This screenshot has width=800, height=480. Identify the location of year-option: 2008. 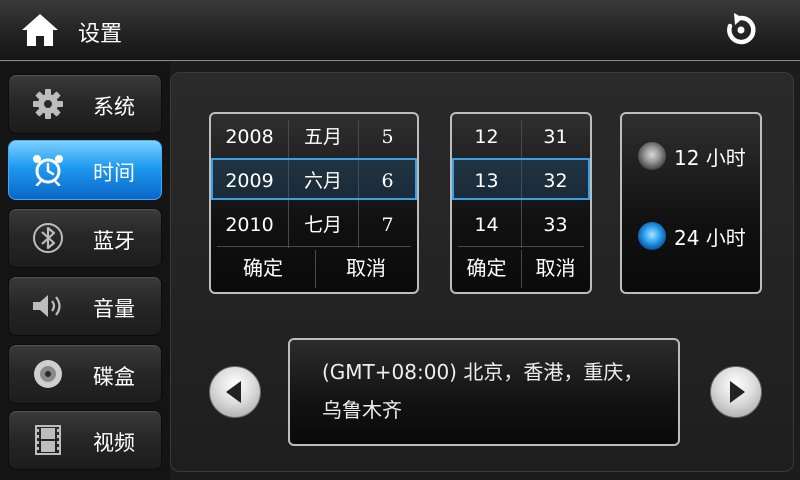
(249, 137).